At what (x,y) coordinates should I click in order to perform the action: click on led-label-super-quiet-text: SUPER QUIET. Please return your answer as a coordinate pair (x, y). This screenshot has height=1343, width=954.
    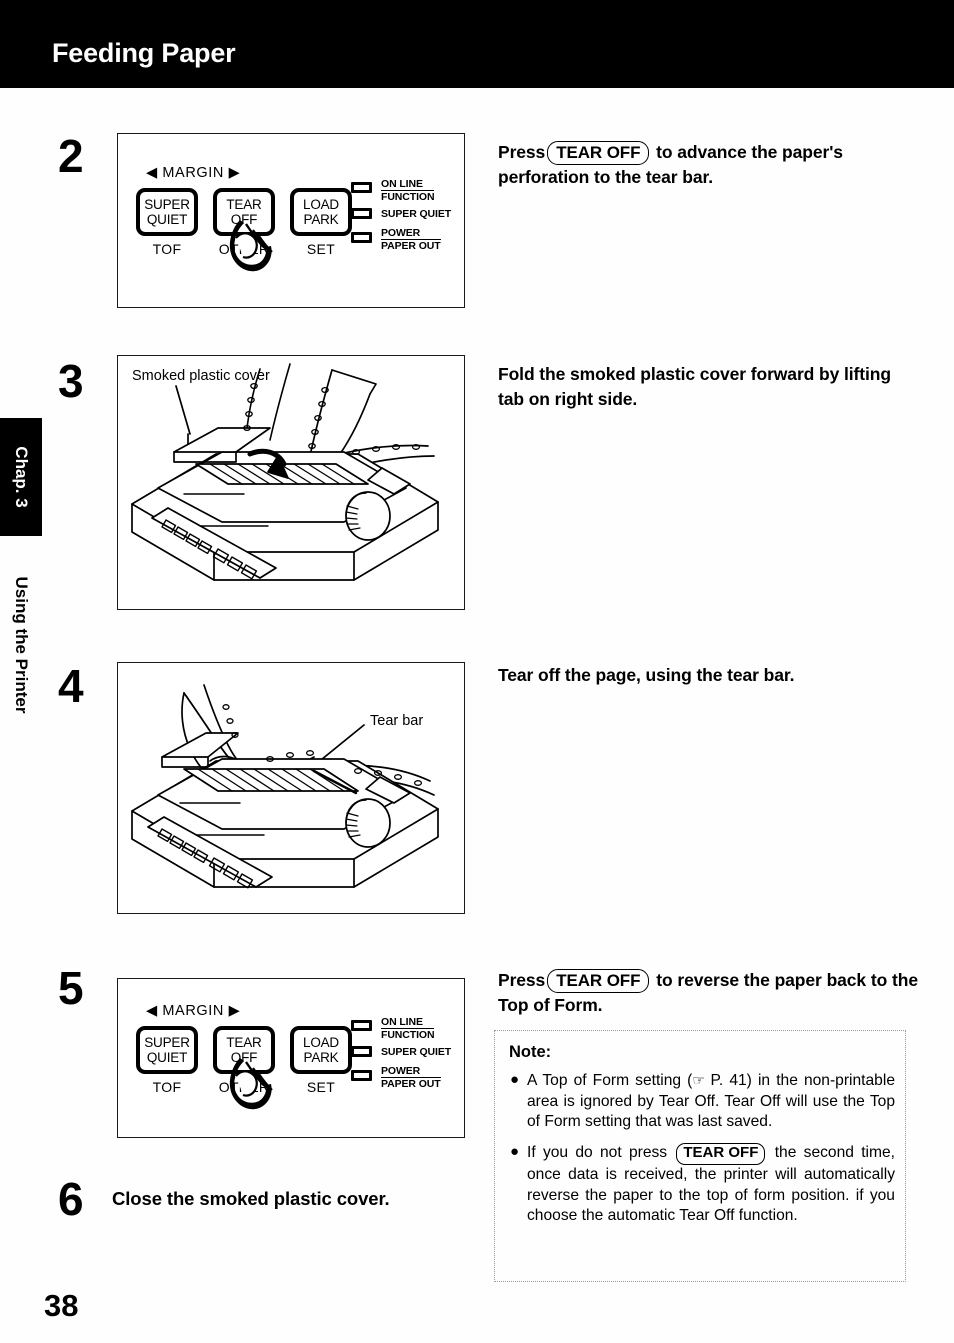
    Looking at the image, I should click on (416, 214).